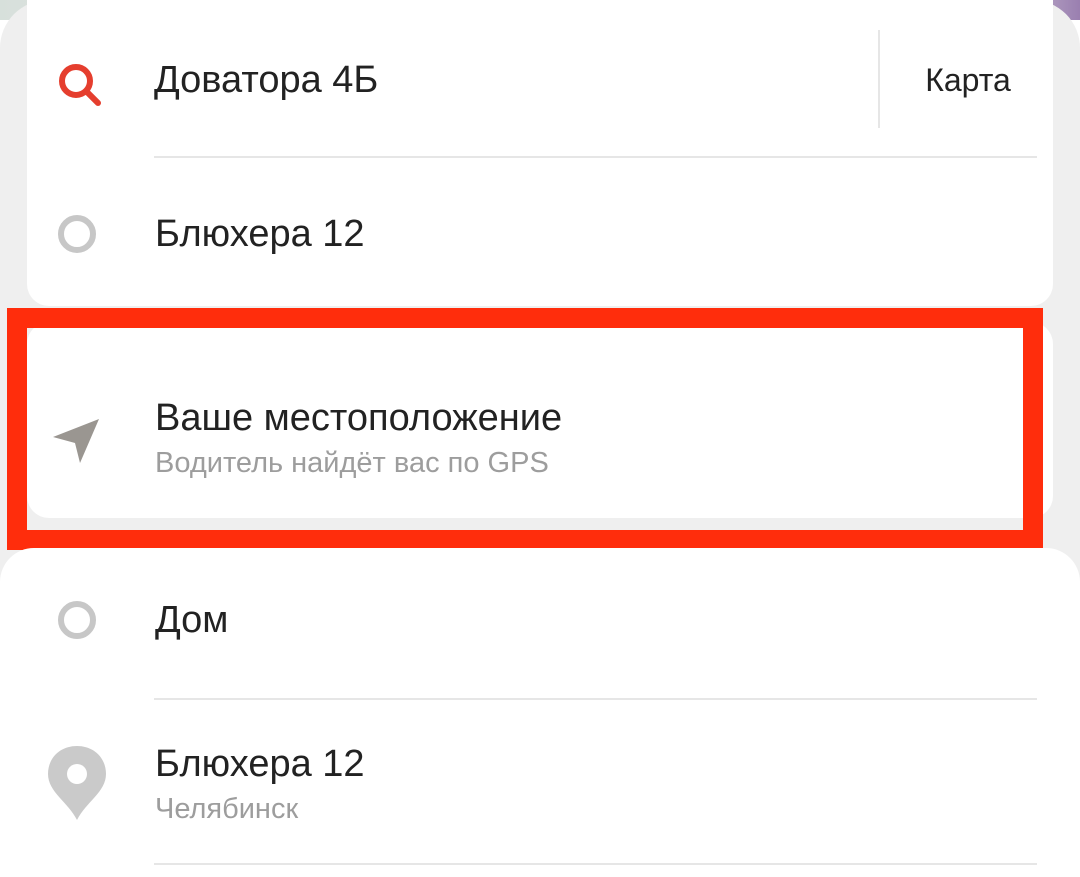 This screenshot has width=1080, height=877. What do you see at coordinates (192, 620) in the screenshot?
I see `suggestion-title: Дом` at bounding box center [192, 620].